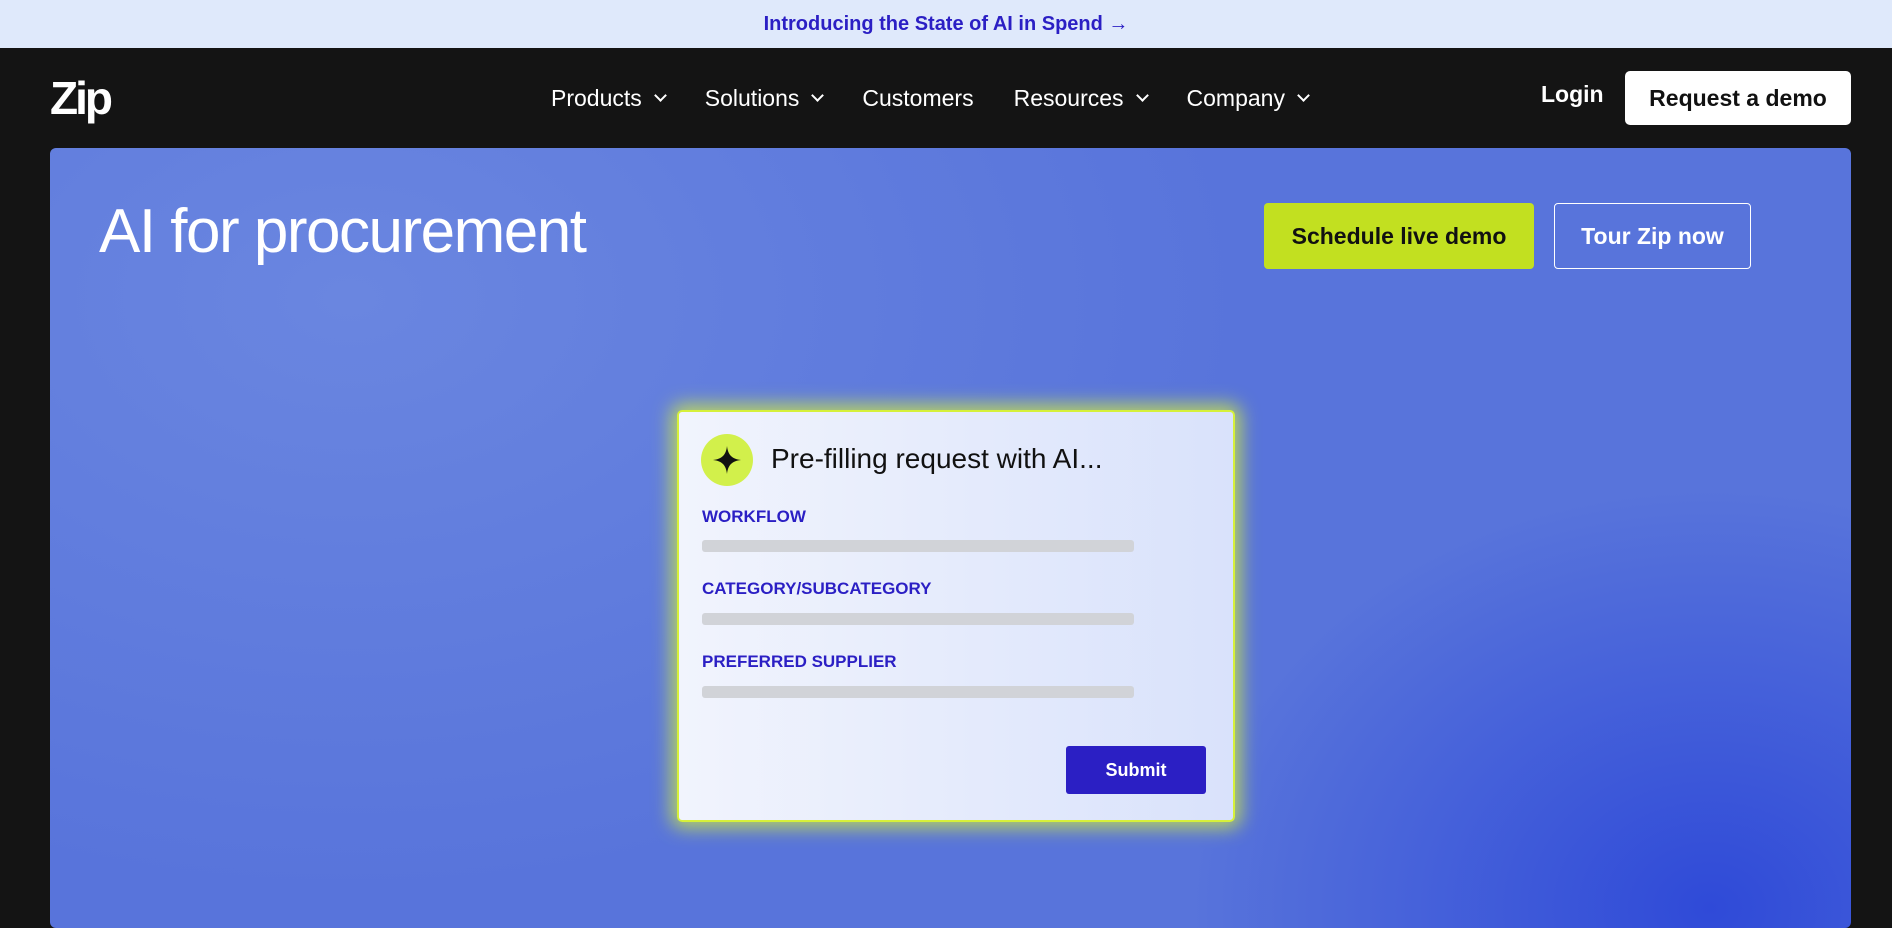 The width and height of the screenshot is (1892, 928). I want to click on nav-item-label: Customers, so click(918, 97).